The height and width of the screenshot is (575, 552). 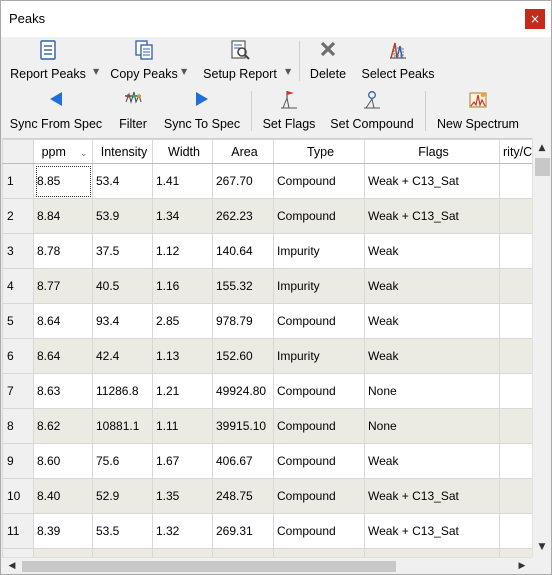 I want to click on new-spectrum-button: New Spectrum, so click(x=478, y=110).